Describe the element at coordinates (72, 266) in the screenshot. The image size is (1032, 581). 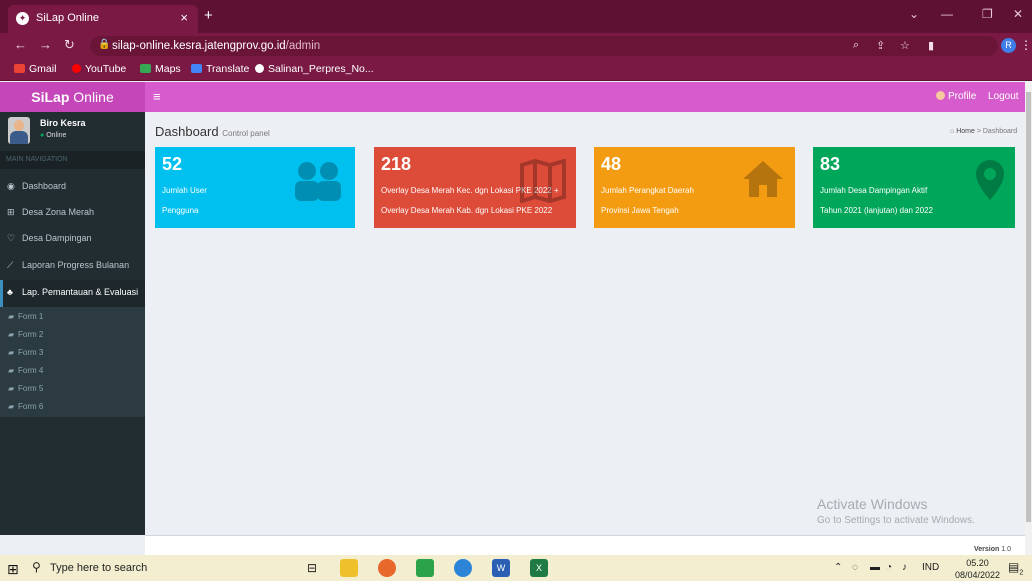
I see `sidebar-item-laporan-progress: ⟋ Laporan Progress Bulanan` at that location.